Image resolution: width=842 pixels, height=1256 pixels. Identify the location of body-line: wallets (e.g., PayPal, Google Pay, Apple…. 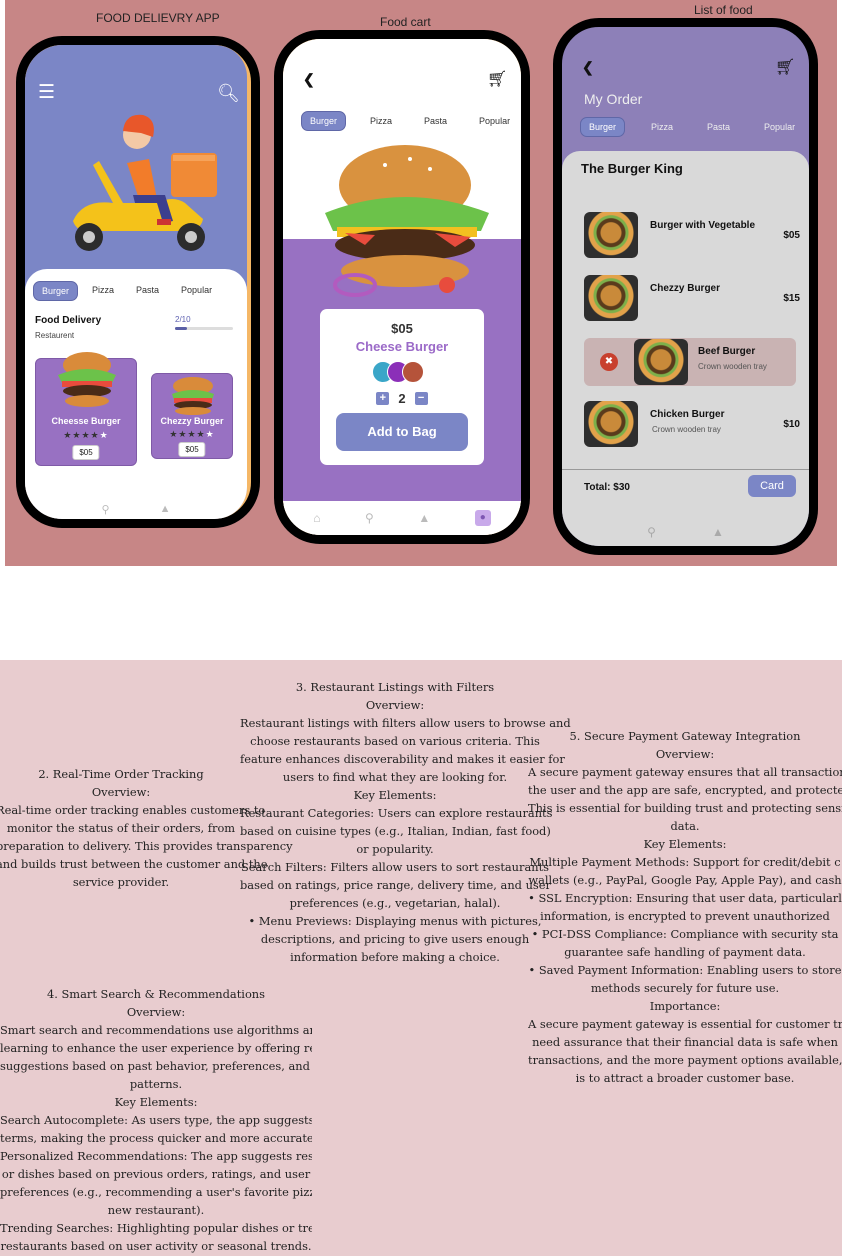
(685, 880).